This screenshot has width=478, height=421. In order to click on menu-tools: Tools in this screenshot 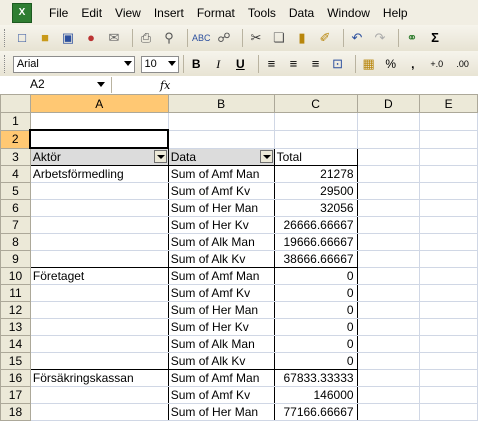, I will do `click(262, 13)`.